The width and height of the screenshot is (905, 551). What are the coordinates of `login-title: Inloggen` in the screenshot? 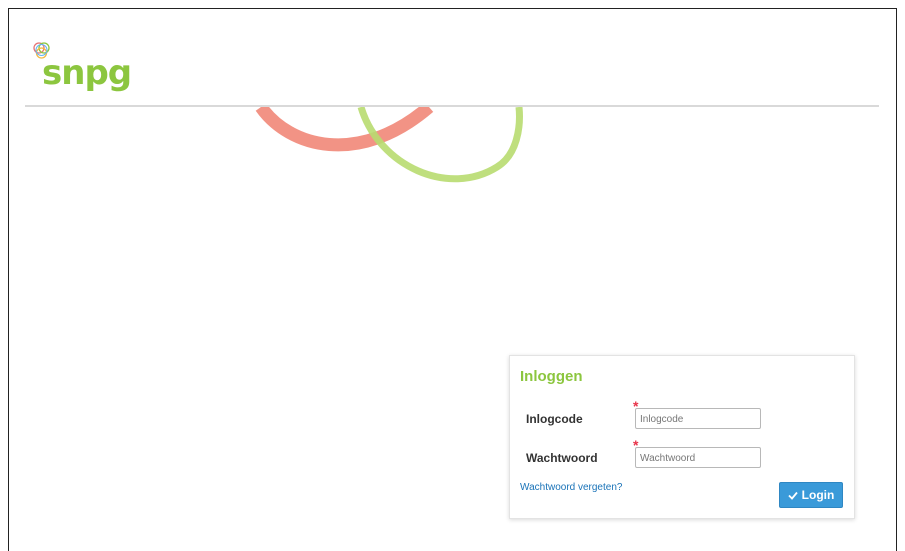 It's located at (551, 376).